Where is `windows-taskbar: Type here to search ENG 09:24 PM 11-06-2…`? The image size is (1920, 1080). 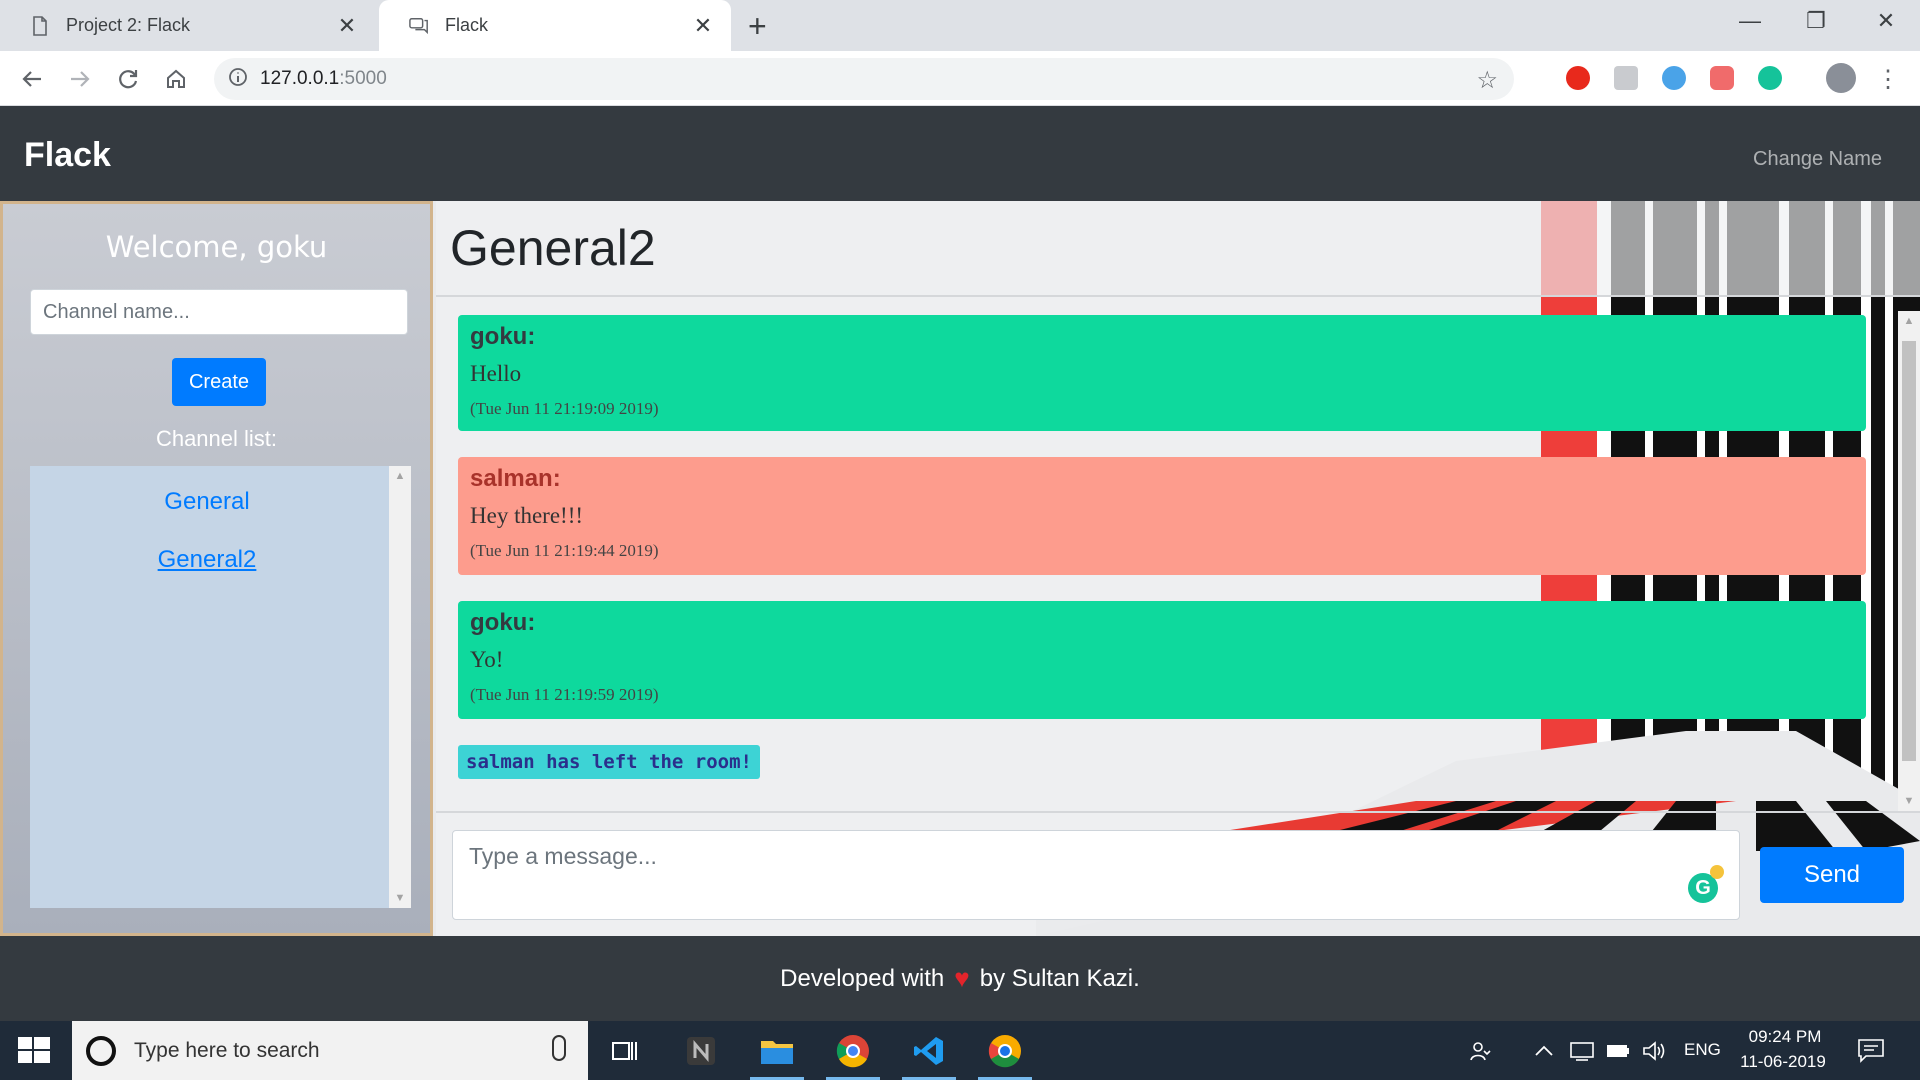
windows-taskbar: Type here to search ENG 09:24 PM 11-06-2… is located at coordinates (960, 1050).